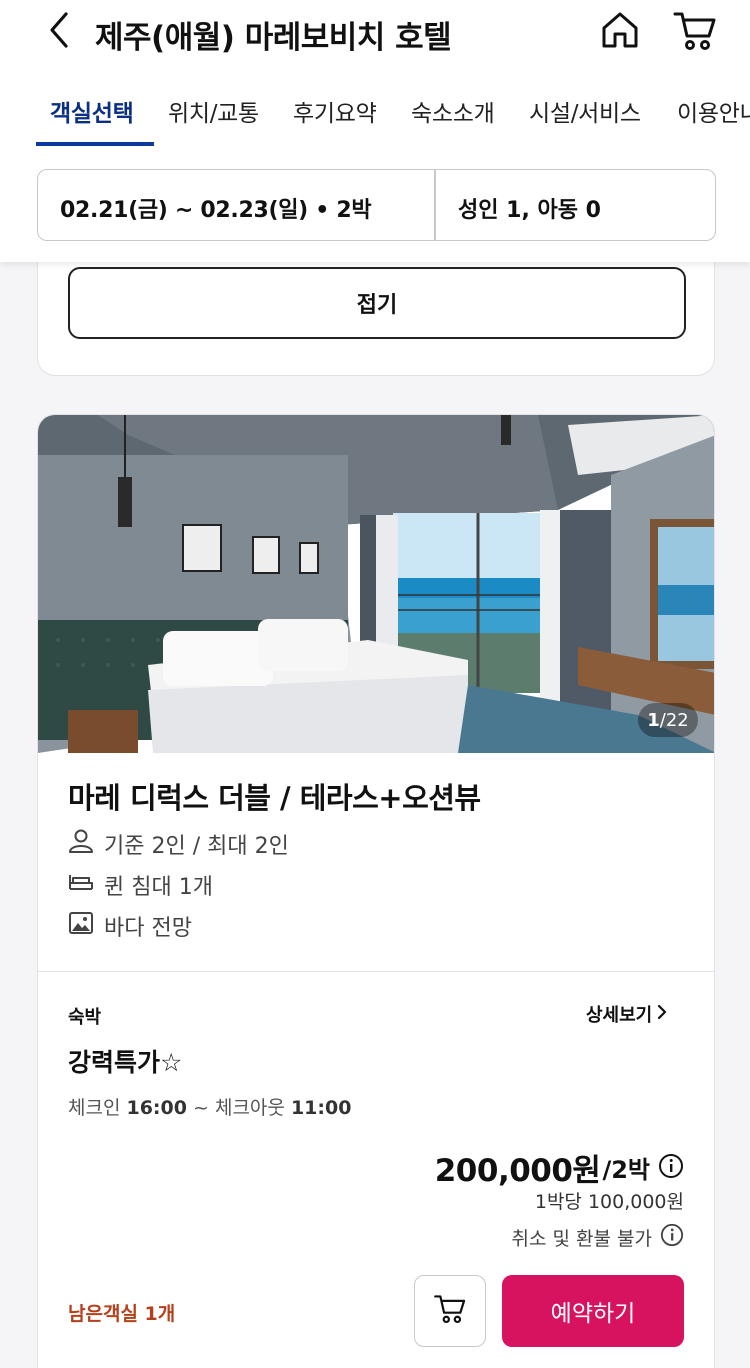 The height and width of the screenshot is (1368, 750). I want to click on date-range-selector: 02.21(금) ~ 02.23(일) • 2박, so click(216, 208).